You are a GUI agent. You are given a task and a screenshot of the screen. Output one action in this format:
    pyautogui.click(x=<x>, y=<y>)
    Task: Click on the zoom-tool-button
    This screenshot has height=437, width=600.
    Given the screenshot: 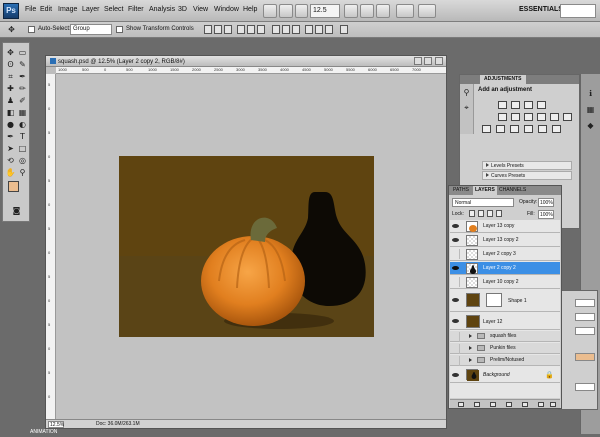 What is the action you would take?
    pyautogui.click(x=367, y=11)
    